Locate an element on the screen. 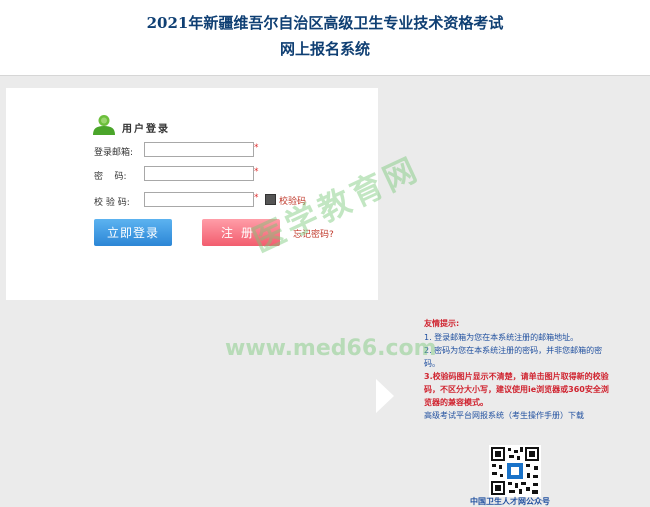 The width and height of the screenshot is (650, 507). email-input is located at coordinates (199, 149).